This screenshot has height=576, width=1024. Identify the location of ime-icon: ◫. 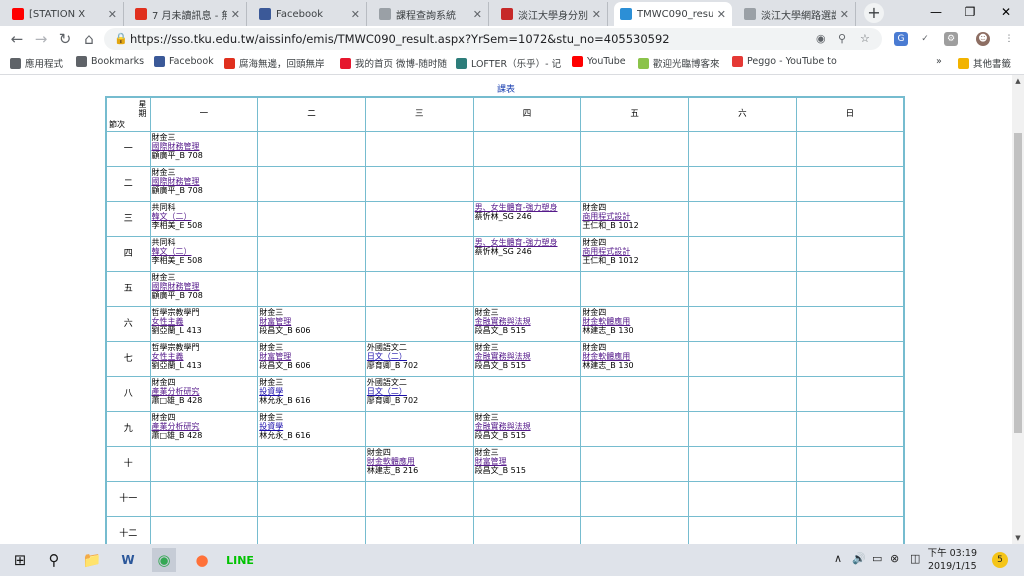
(915, 558).